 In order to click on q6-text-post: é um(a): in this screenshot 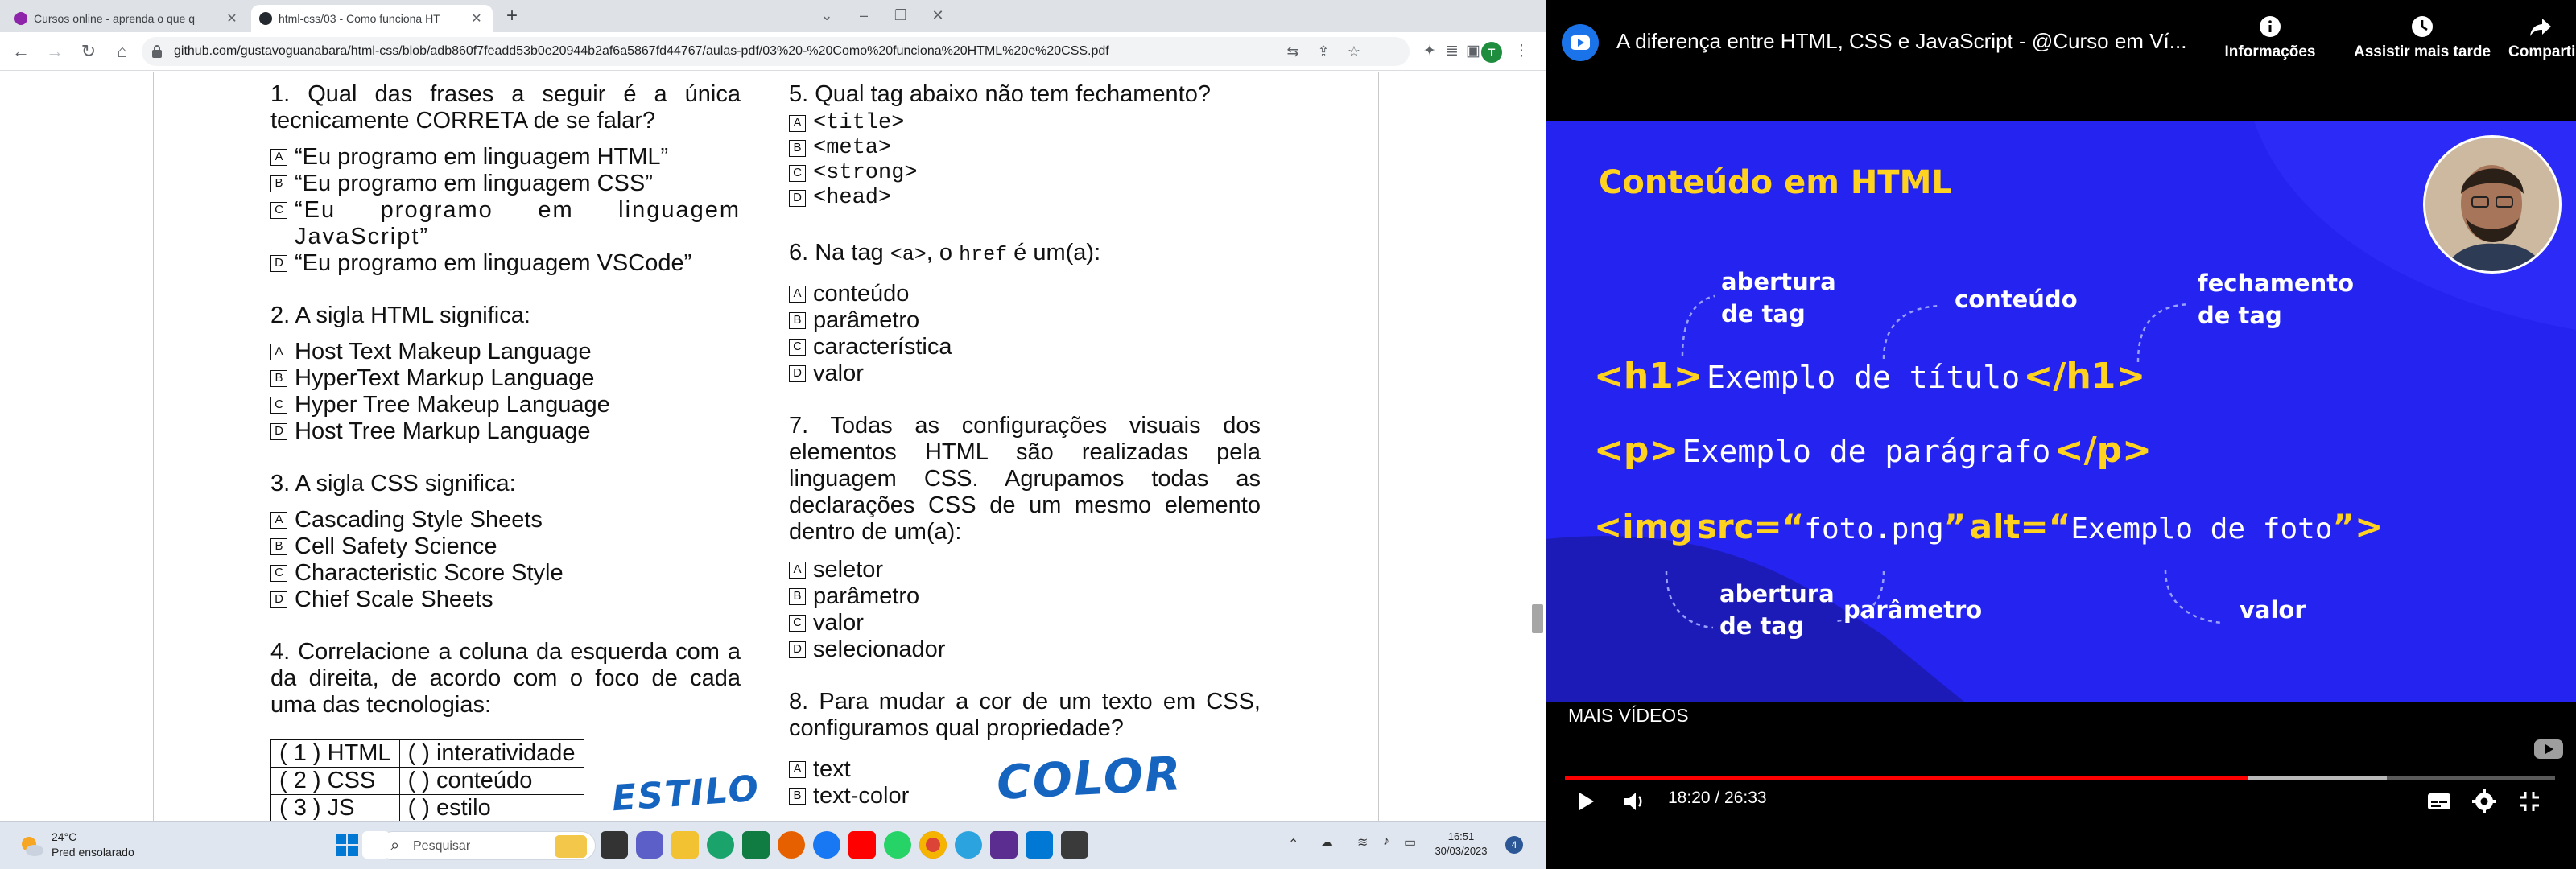, I will do `click(1054, 253)`.